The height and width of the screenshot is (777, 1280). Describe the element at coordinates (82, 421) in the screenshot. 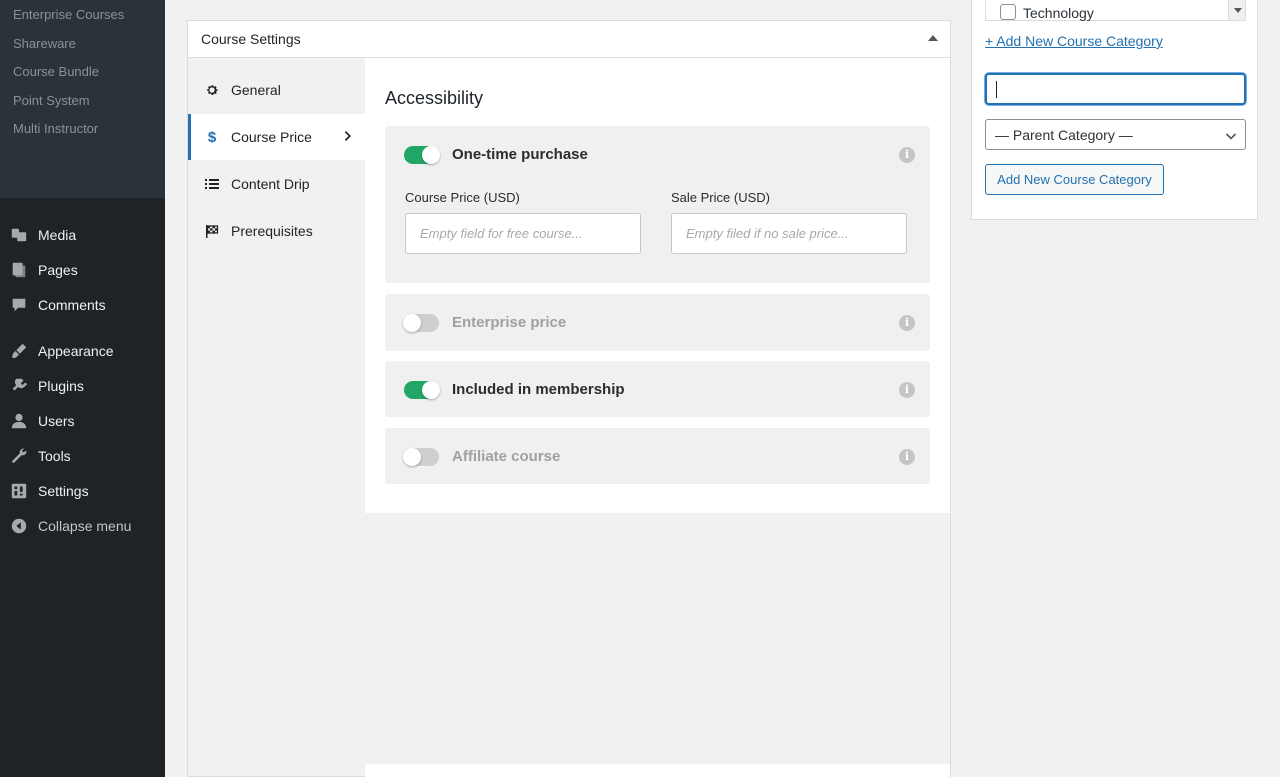

I see `menu-item-users: Users` at that location.